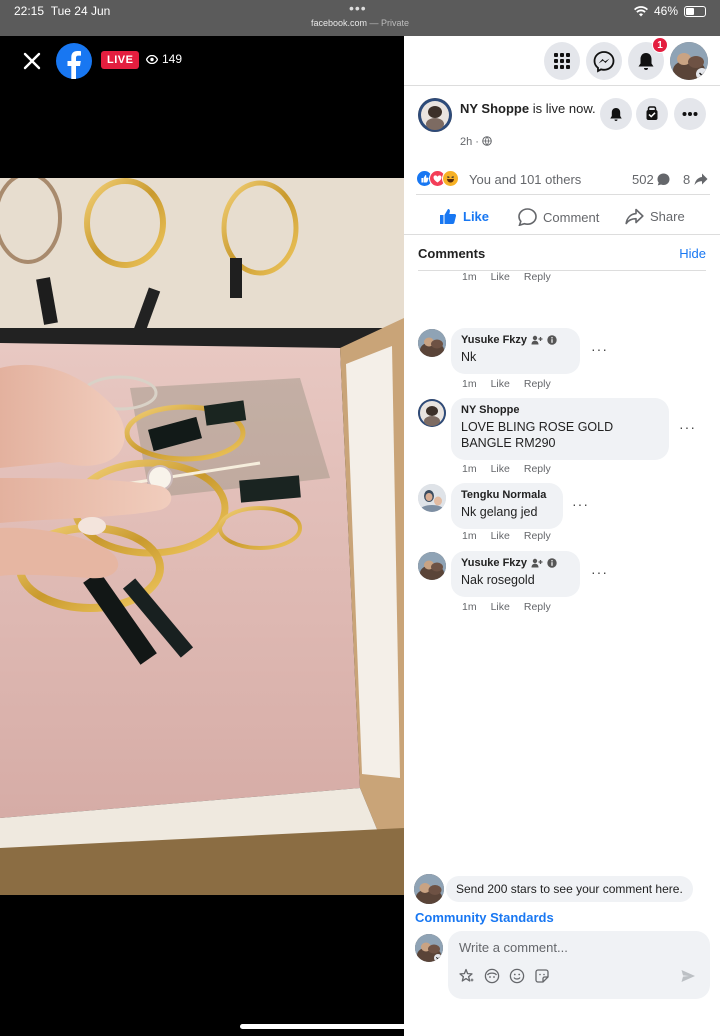  Describe the element at coordinates (537, 435) in the screenshot. I see `comment-text: LOVE BLING ROSE GOLD BANGLE RM290` at that location.